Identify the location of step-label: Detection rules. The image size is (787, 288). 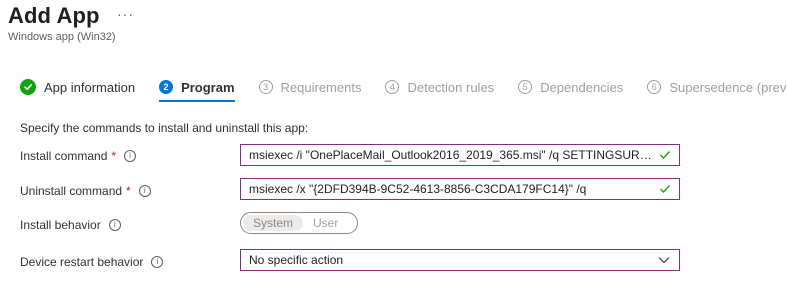
(451, 87).